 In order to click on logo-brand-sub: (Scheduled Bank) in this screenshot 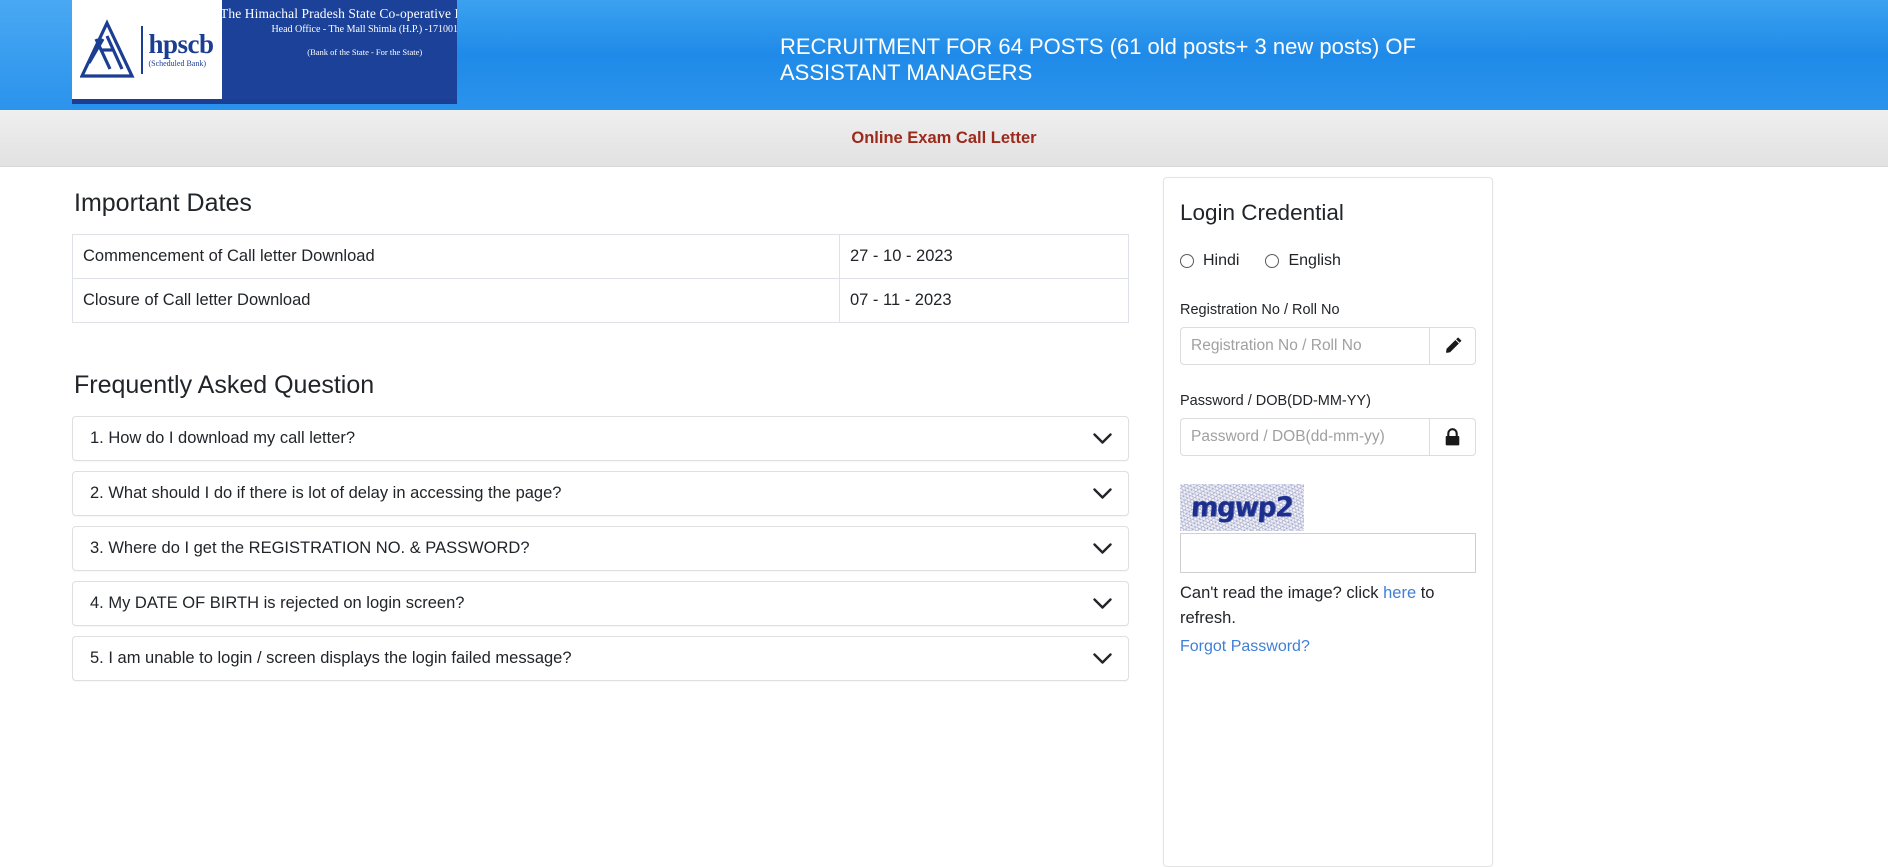, I will do `click(177, 63)`.